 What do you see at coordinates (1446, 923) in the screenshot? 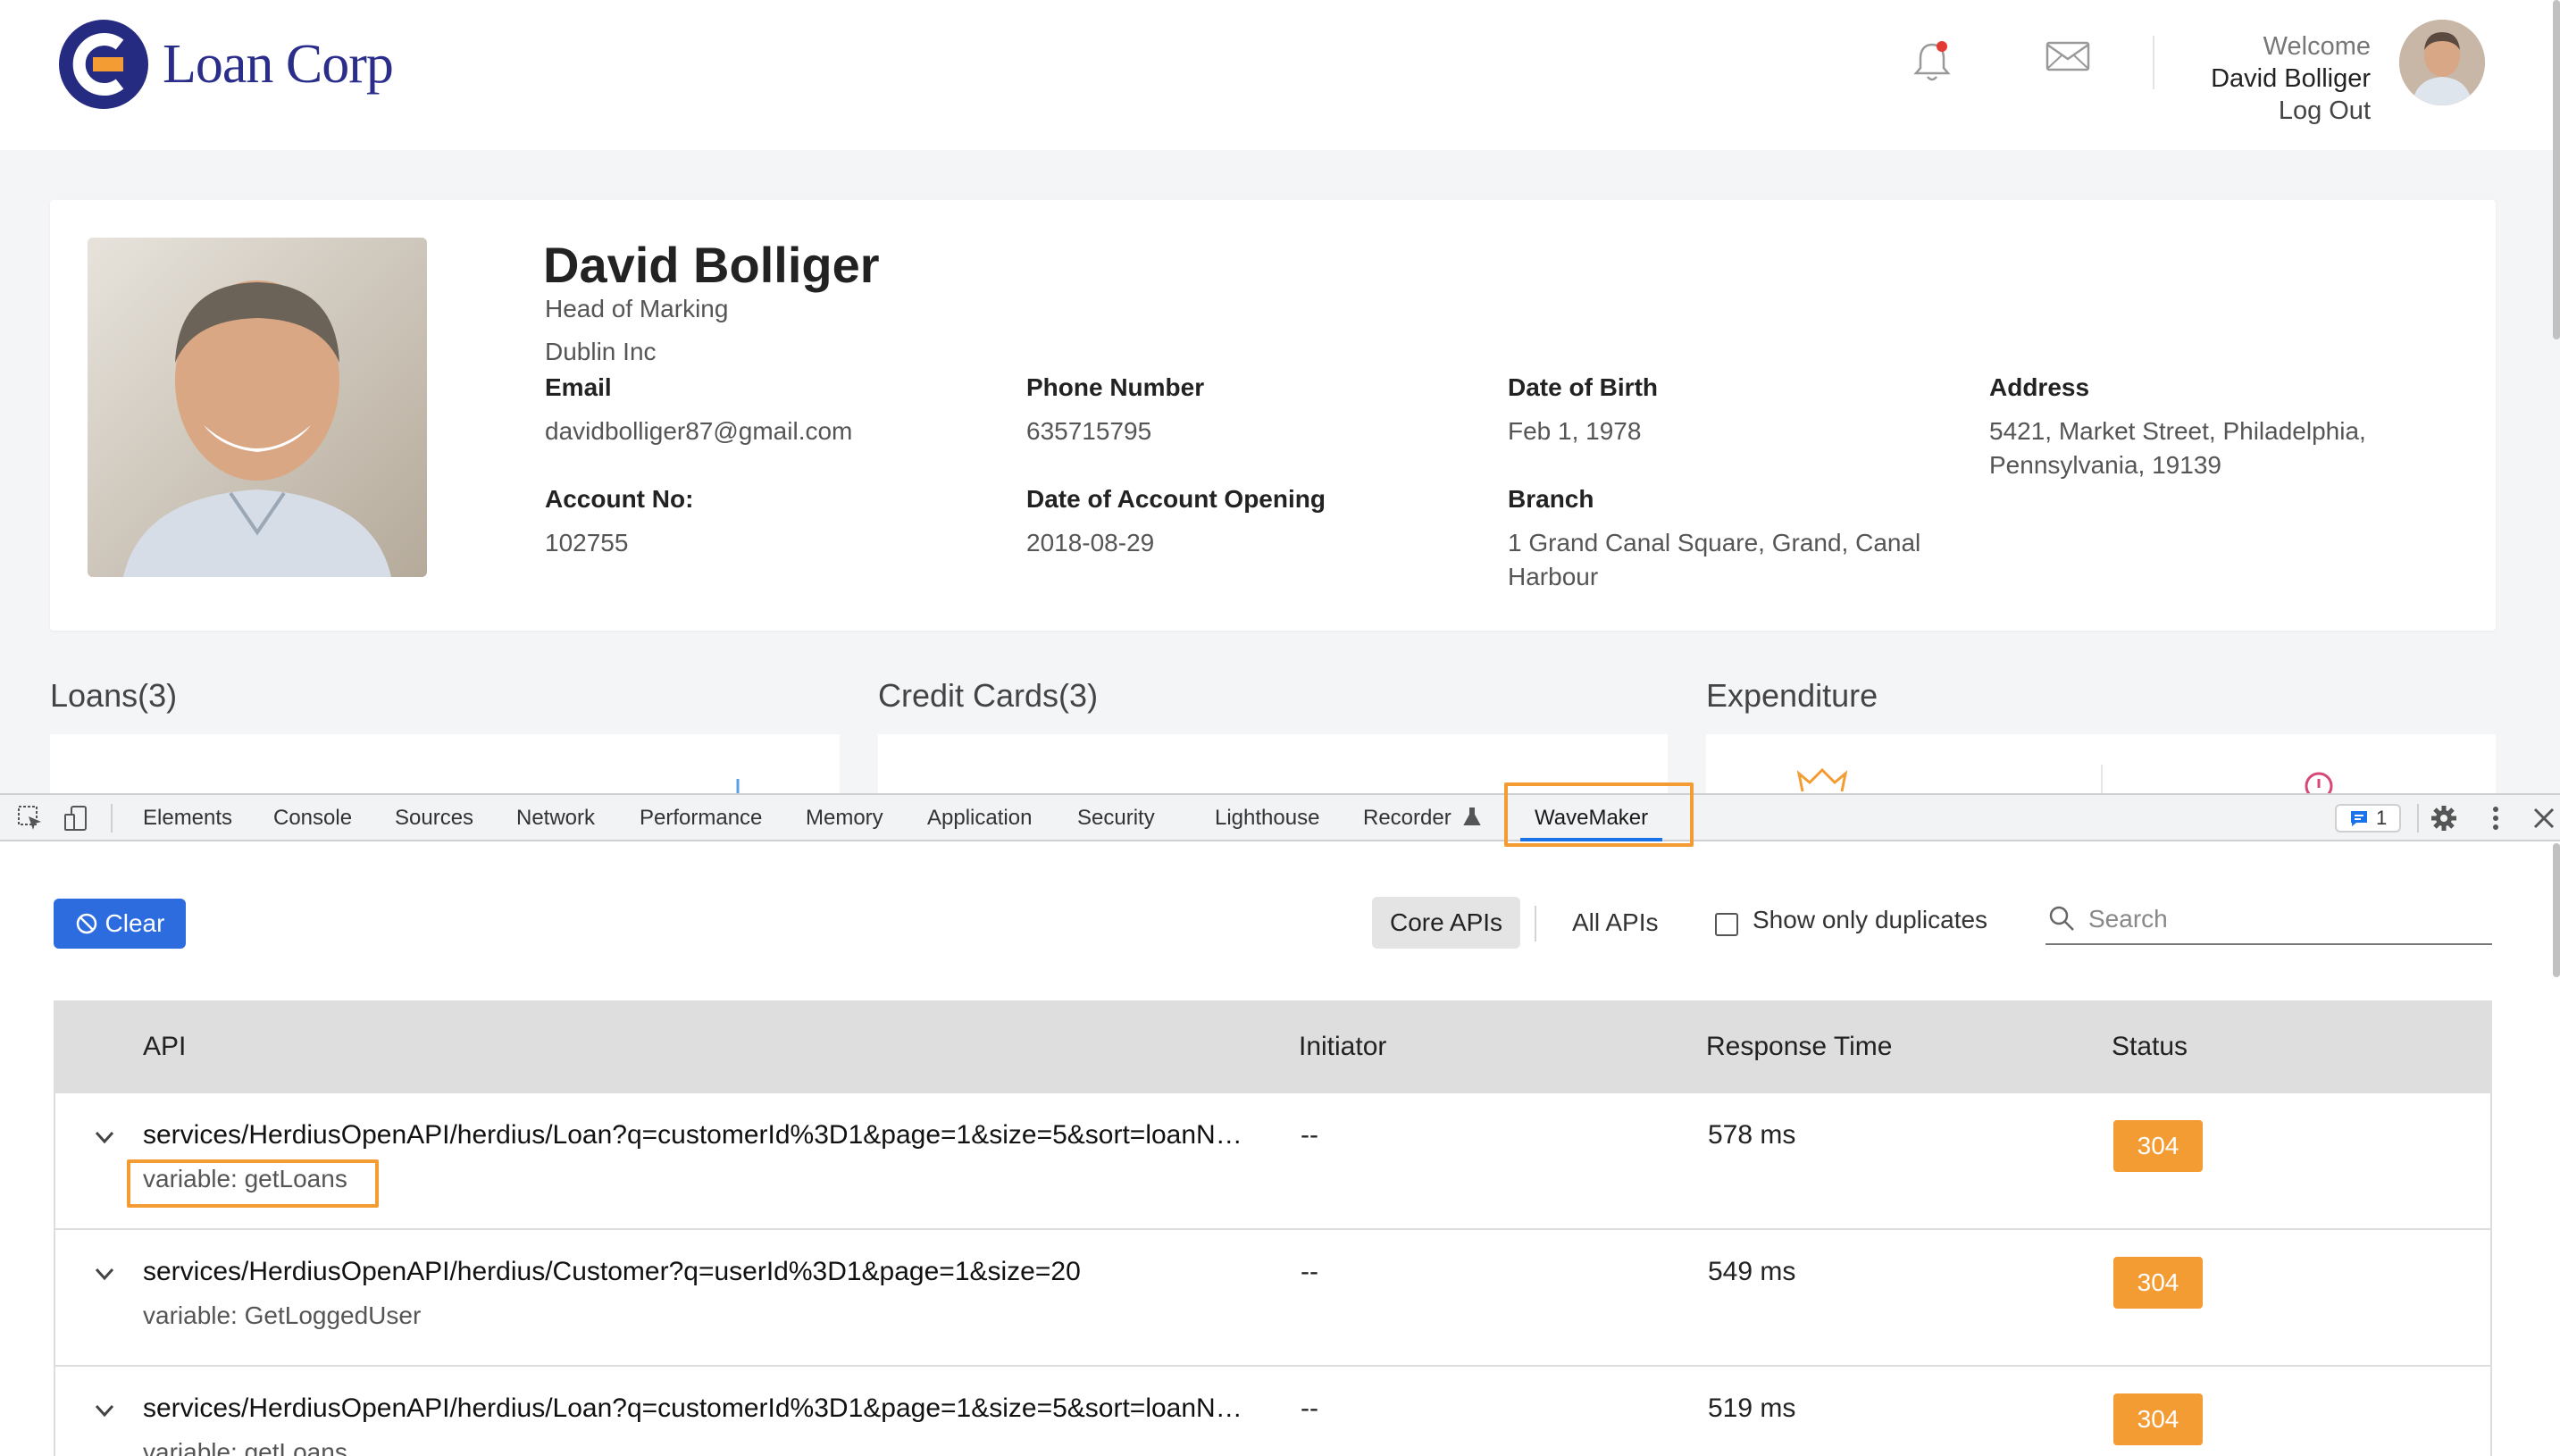
I see `core-apis-toggle: Core APIs` at bounding box center [1446, 923].